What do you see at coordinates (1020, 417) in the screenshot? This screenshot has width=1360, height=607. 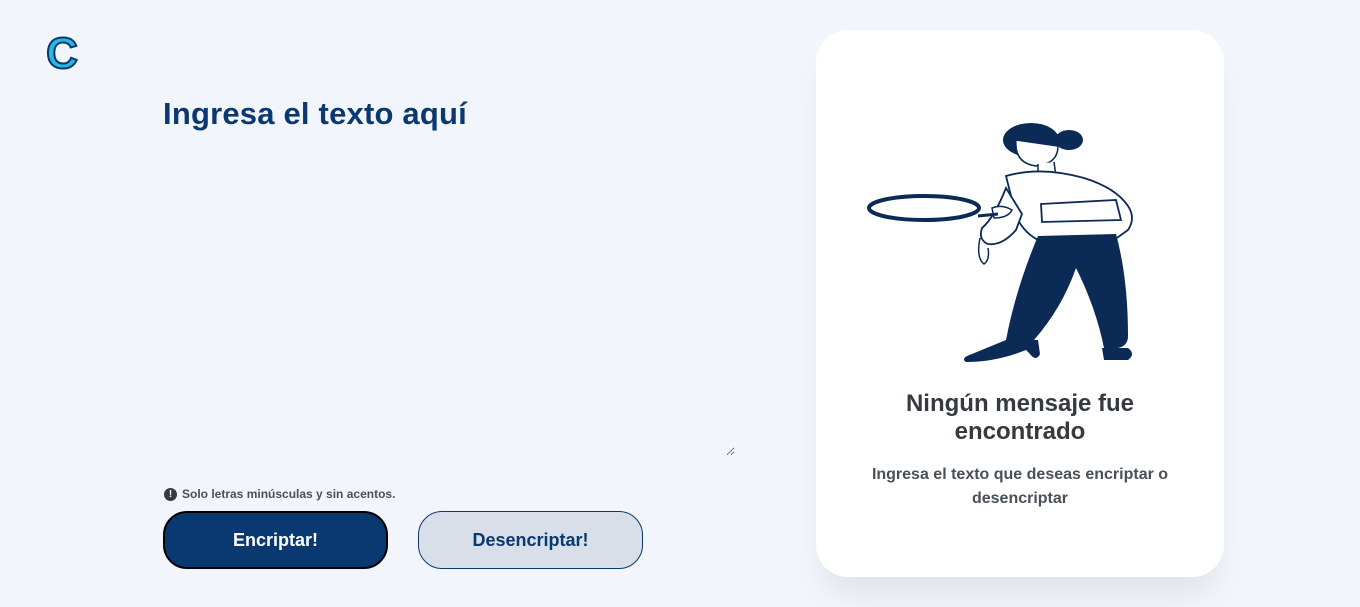 I see `output-title: Ningún mensaje fue encontrado` at bounding box center [1020, 417].